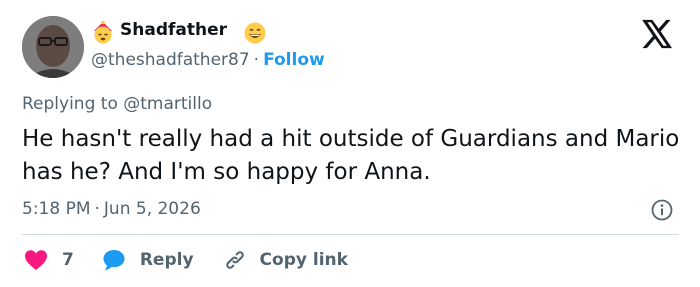  Describe the element at coordinates (152, 209) in the screenshot. I see `tweet-date: Jun 5, 2026` at that location.